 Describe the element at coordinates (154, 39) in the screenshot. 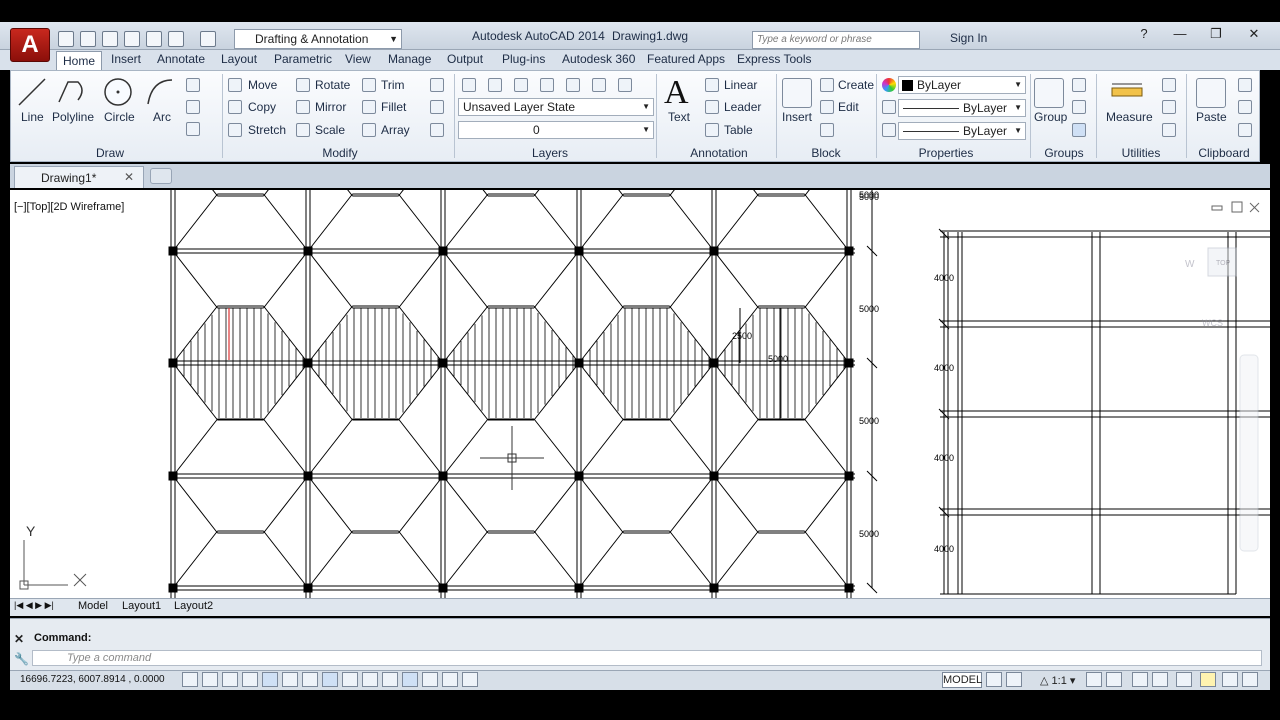

I see `plot-icon` at that location.